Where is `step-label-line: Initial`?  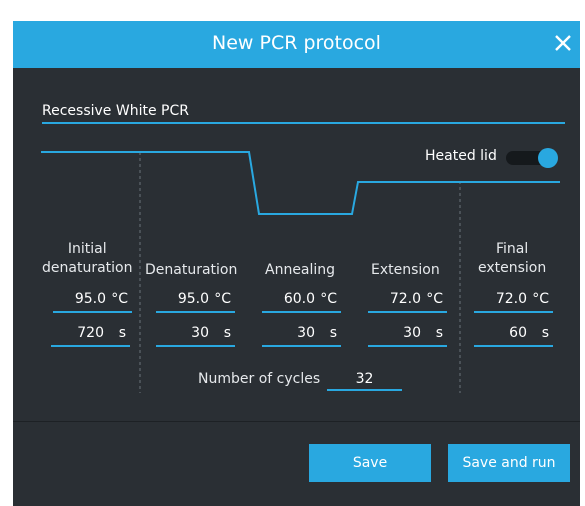
step-label-line: Initial is located at coordinates (87, 249).